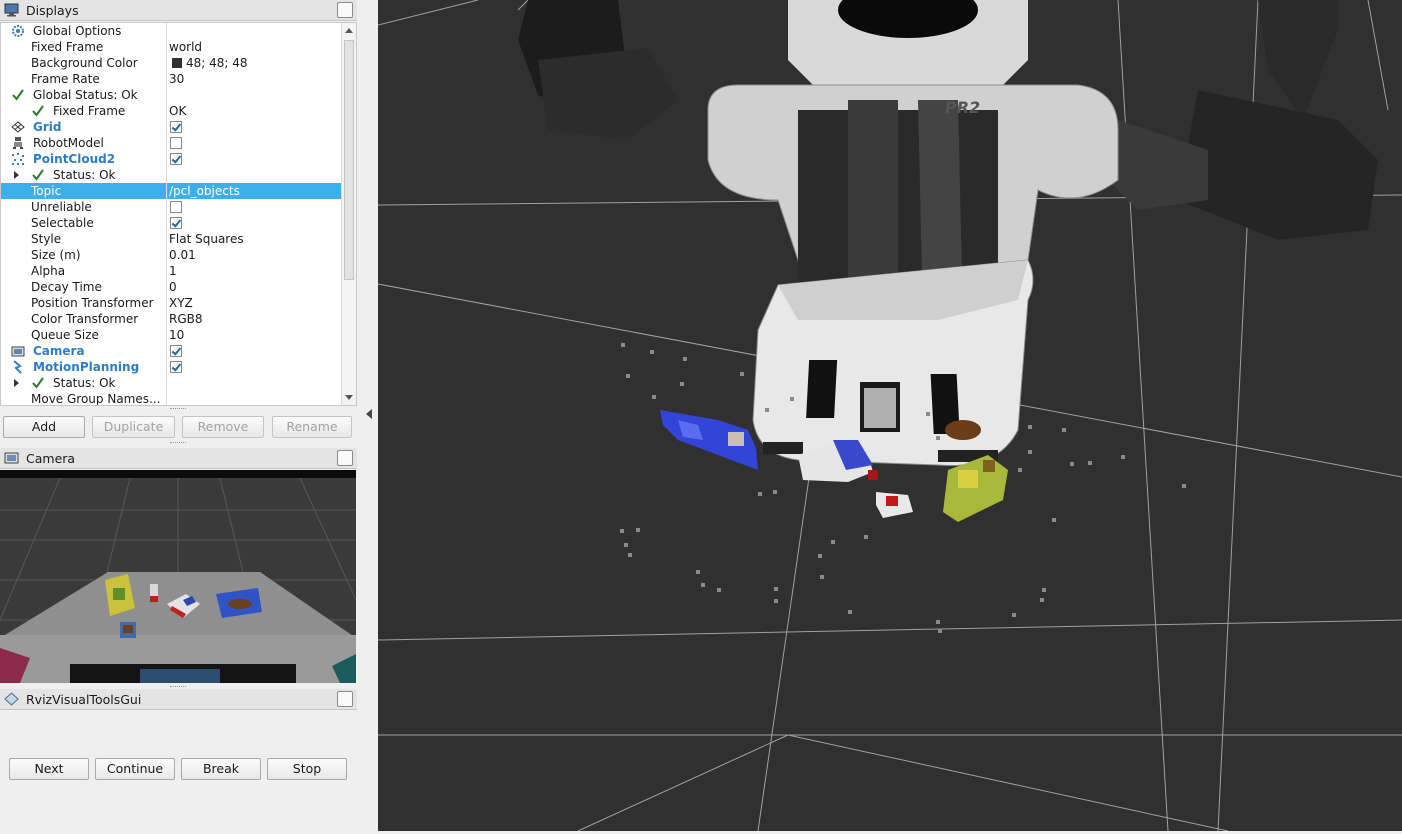  Describe the element at coordinates (83, 319) in the screenshot. I see `property-name-cell: Color Transformer` at that location.